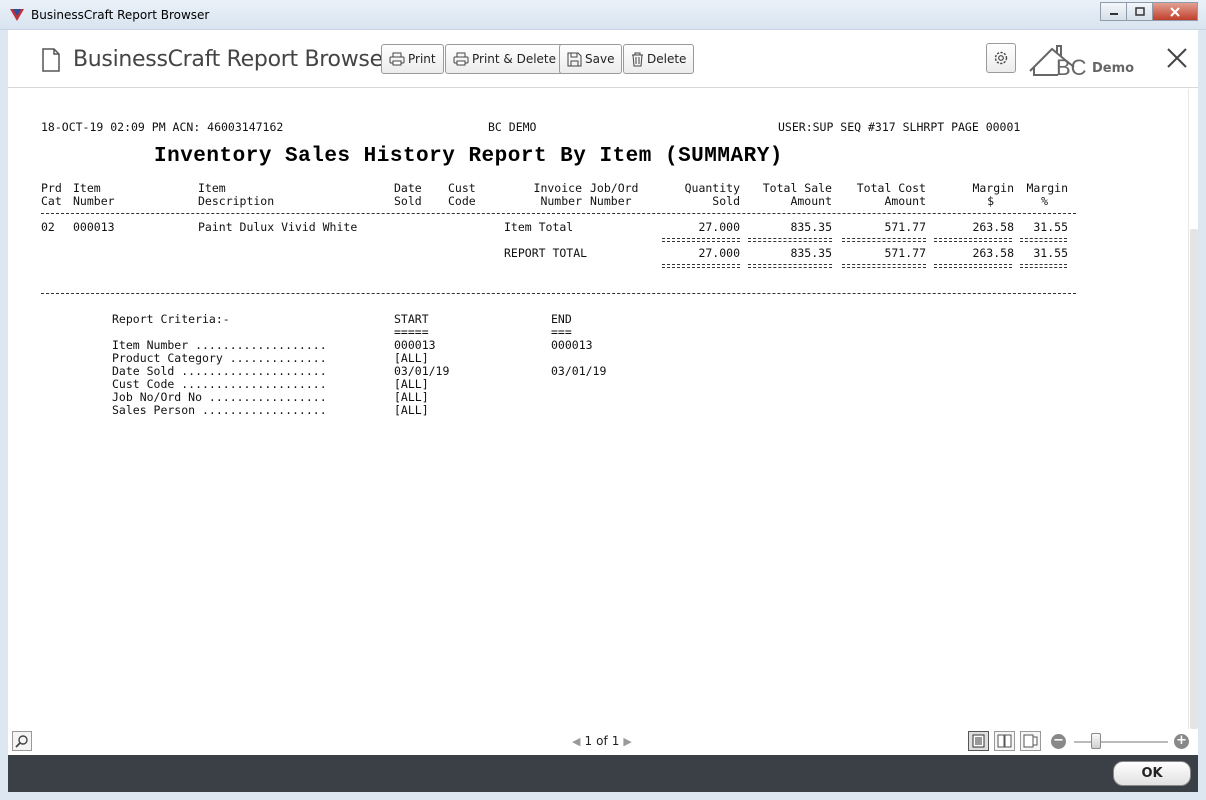 Image resolution: width=1206 pixels, height=800 pixels. What do you see at coordinates (811, 253) in the screenshot?
I see `total-sale: 835.35` at bounding box center [811, 253].